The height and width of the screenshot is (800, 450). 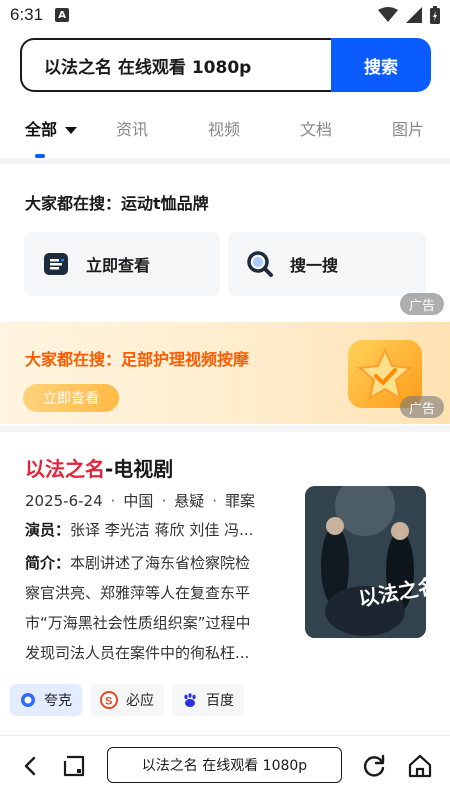 I want to click on hot-search-title: 大家都在搜：运动t恤品牌, so click(x=117, y=202).